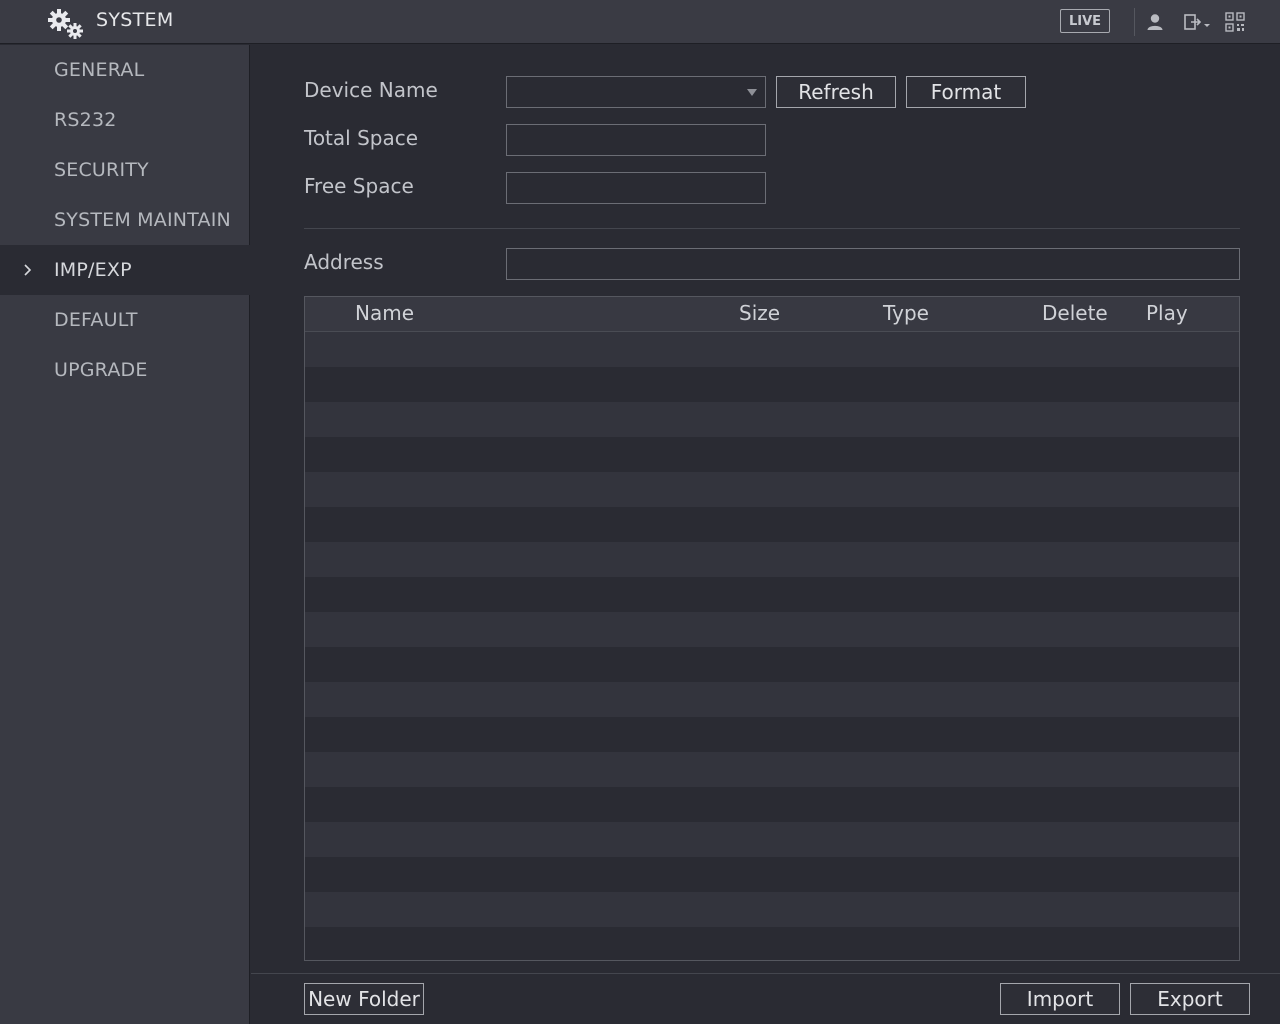 The width and height of the screenshot is (1280, 1024). I want to click on address-field, so click(873, 264).